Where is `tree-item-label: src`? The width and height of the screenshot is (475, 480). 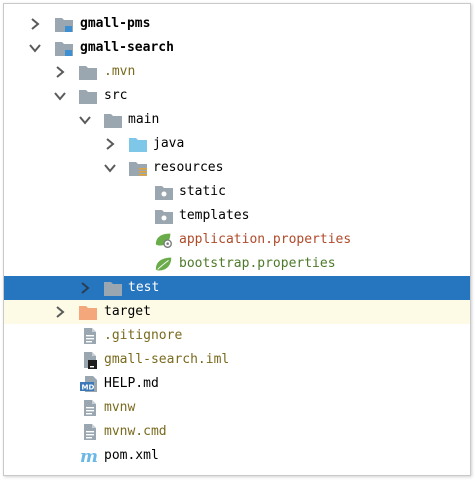
tree-item-label: src is located at coordinates (116, 95).